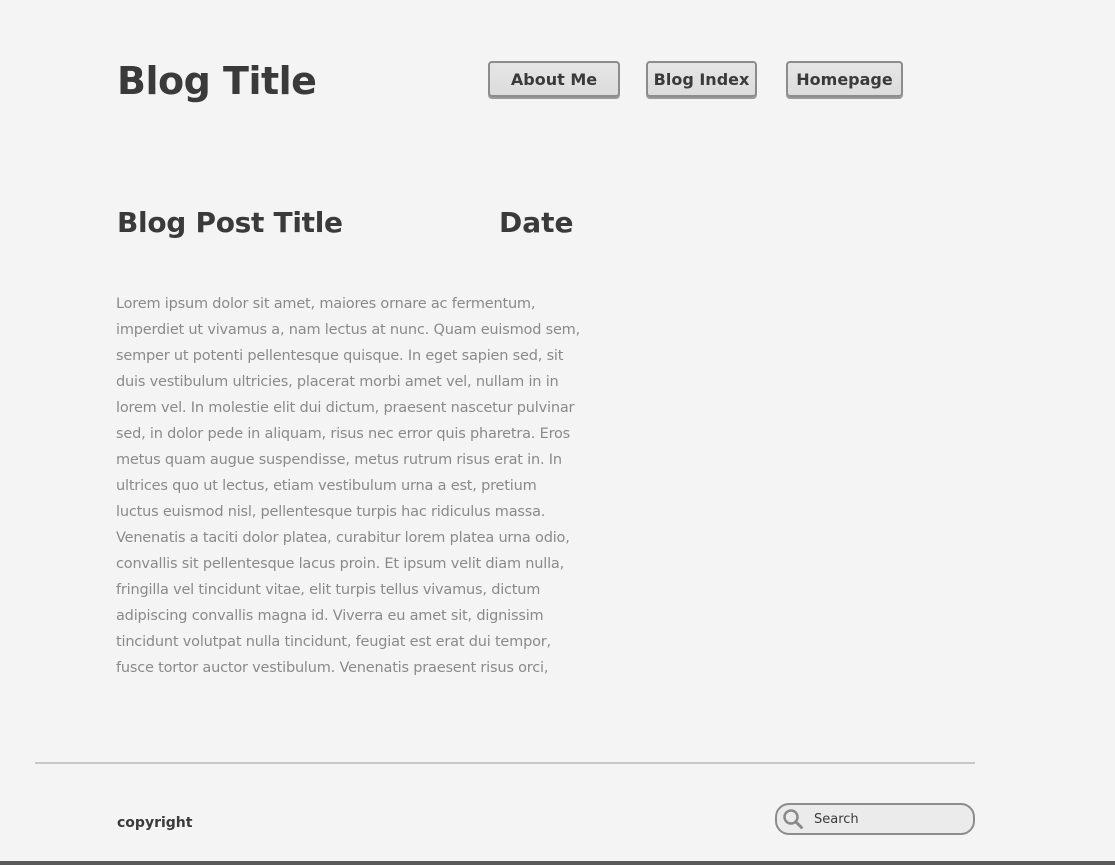  I want to click on search-input, so click(889, 819).